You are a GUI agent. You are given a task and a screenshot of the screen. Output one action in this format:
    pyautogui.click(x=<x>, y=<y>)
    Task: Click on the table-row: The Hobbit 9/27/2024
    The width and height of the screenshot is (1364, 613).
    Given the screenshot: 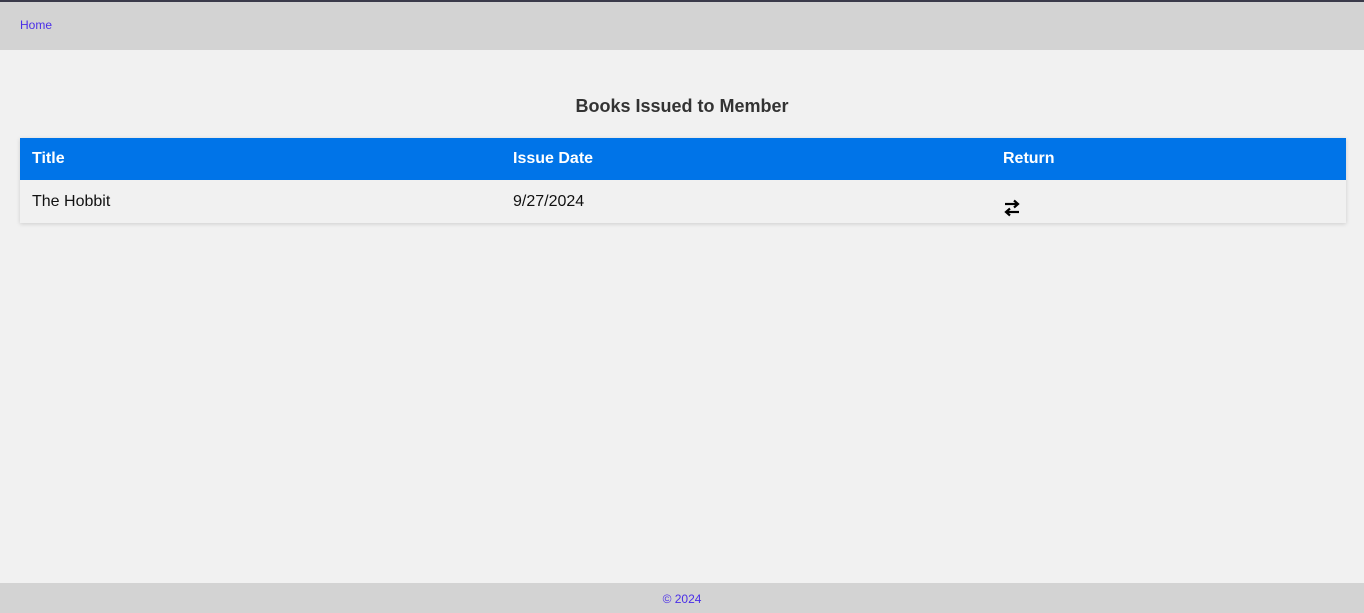 What is the action you would take?
    pyautogui.click(x=683, y=201)
    